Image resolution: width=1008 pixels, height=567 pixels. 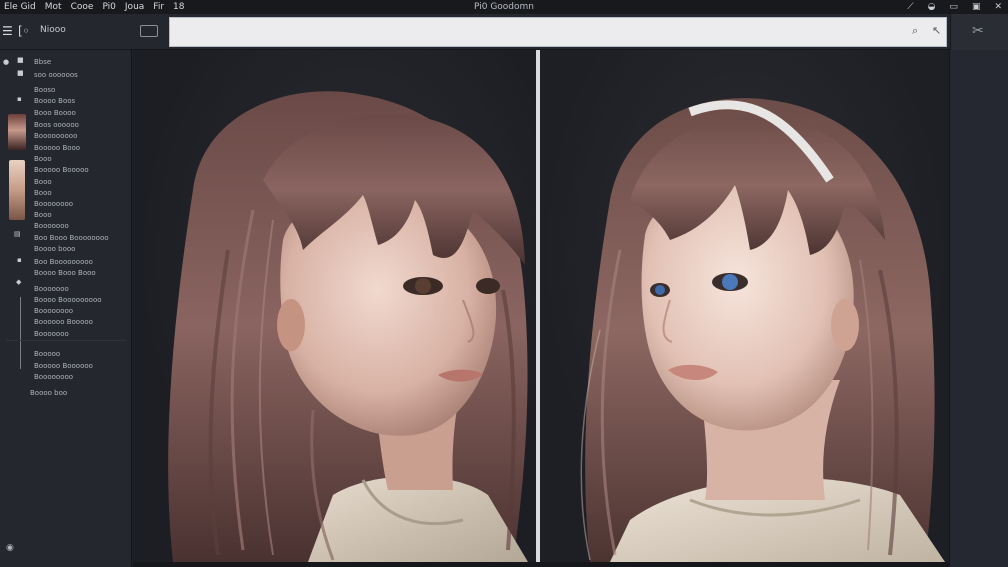 I want to click on close-icon: ✕, so click(x=998, y=7).